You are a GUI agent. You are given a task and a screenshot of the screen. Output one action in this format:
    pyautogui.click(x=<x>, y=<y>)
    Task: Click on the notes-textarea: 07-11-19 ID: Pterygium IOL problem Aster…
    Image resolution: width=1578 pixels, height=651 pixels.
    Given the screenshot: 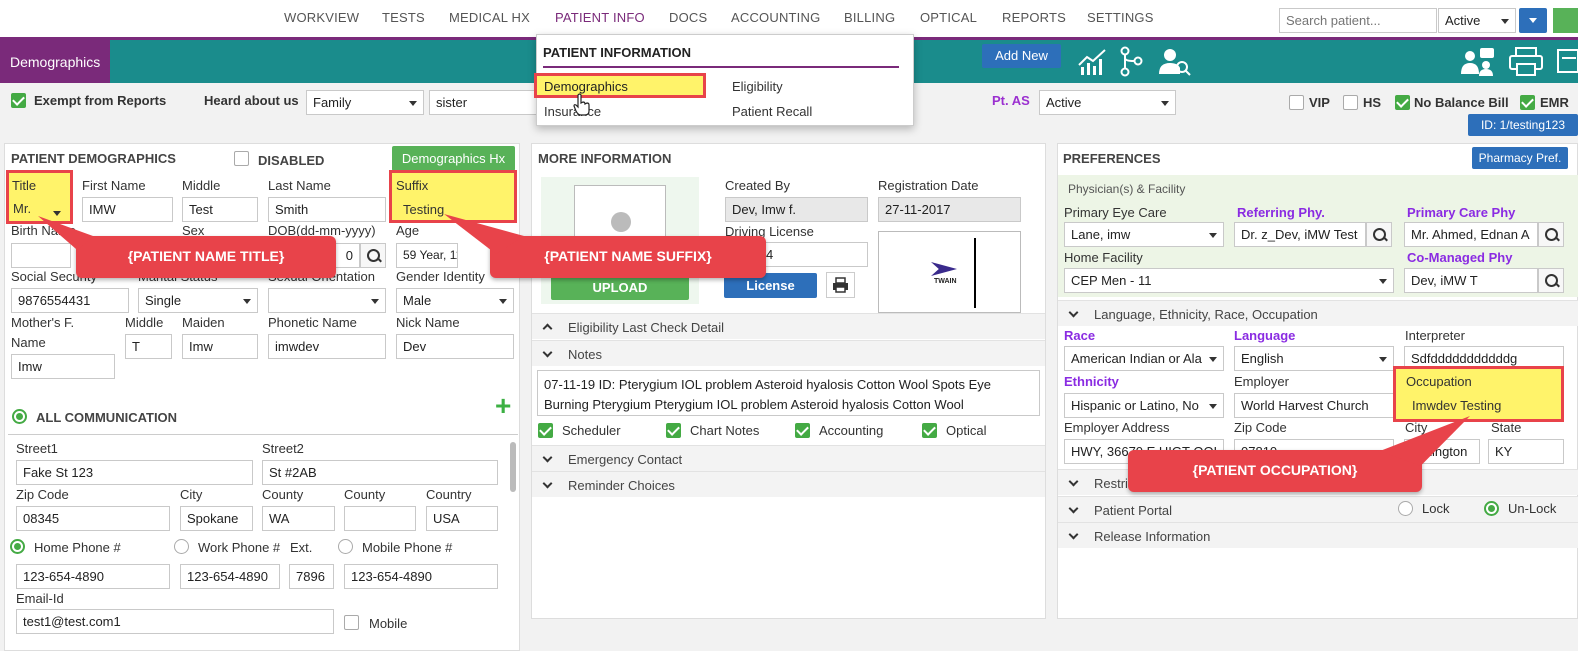 What is the action you would take?
    pyautogui.click(x=788, y=393)
    